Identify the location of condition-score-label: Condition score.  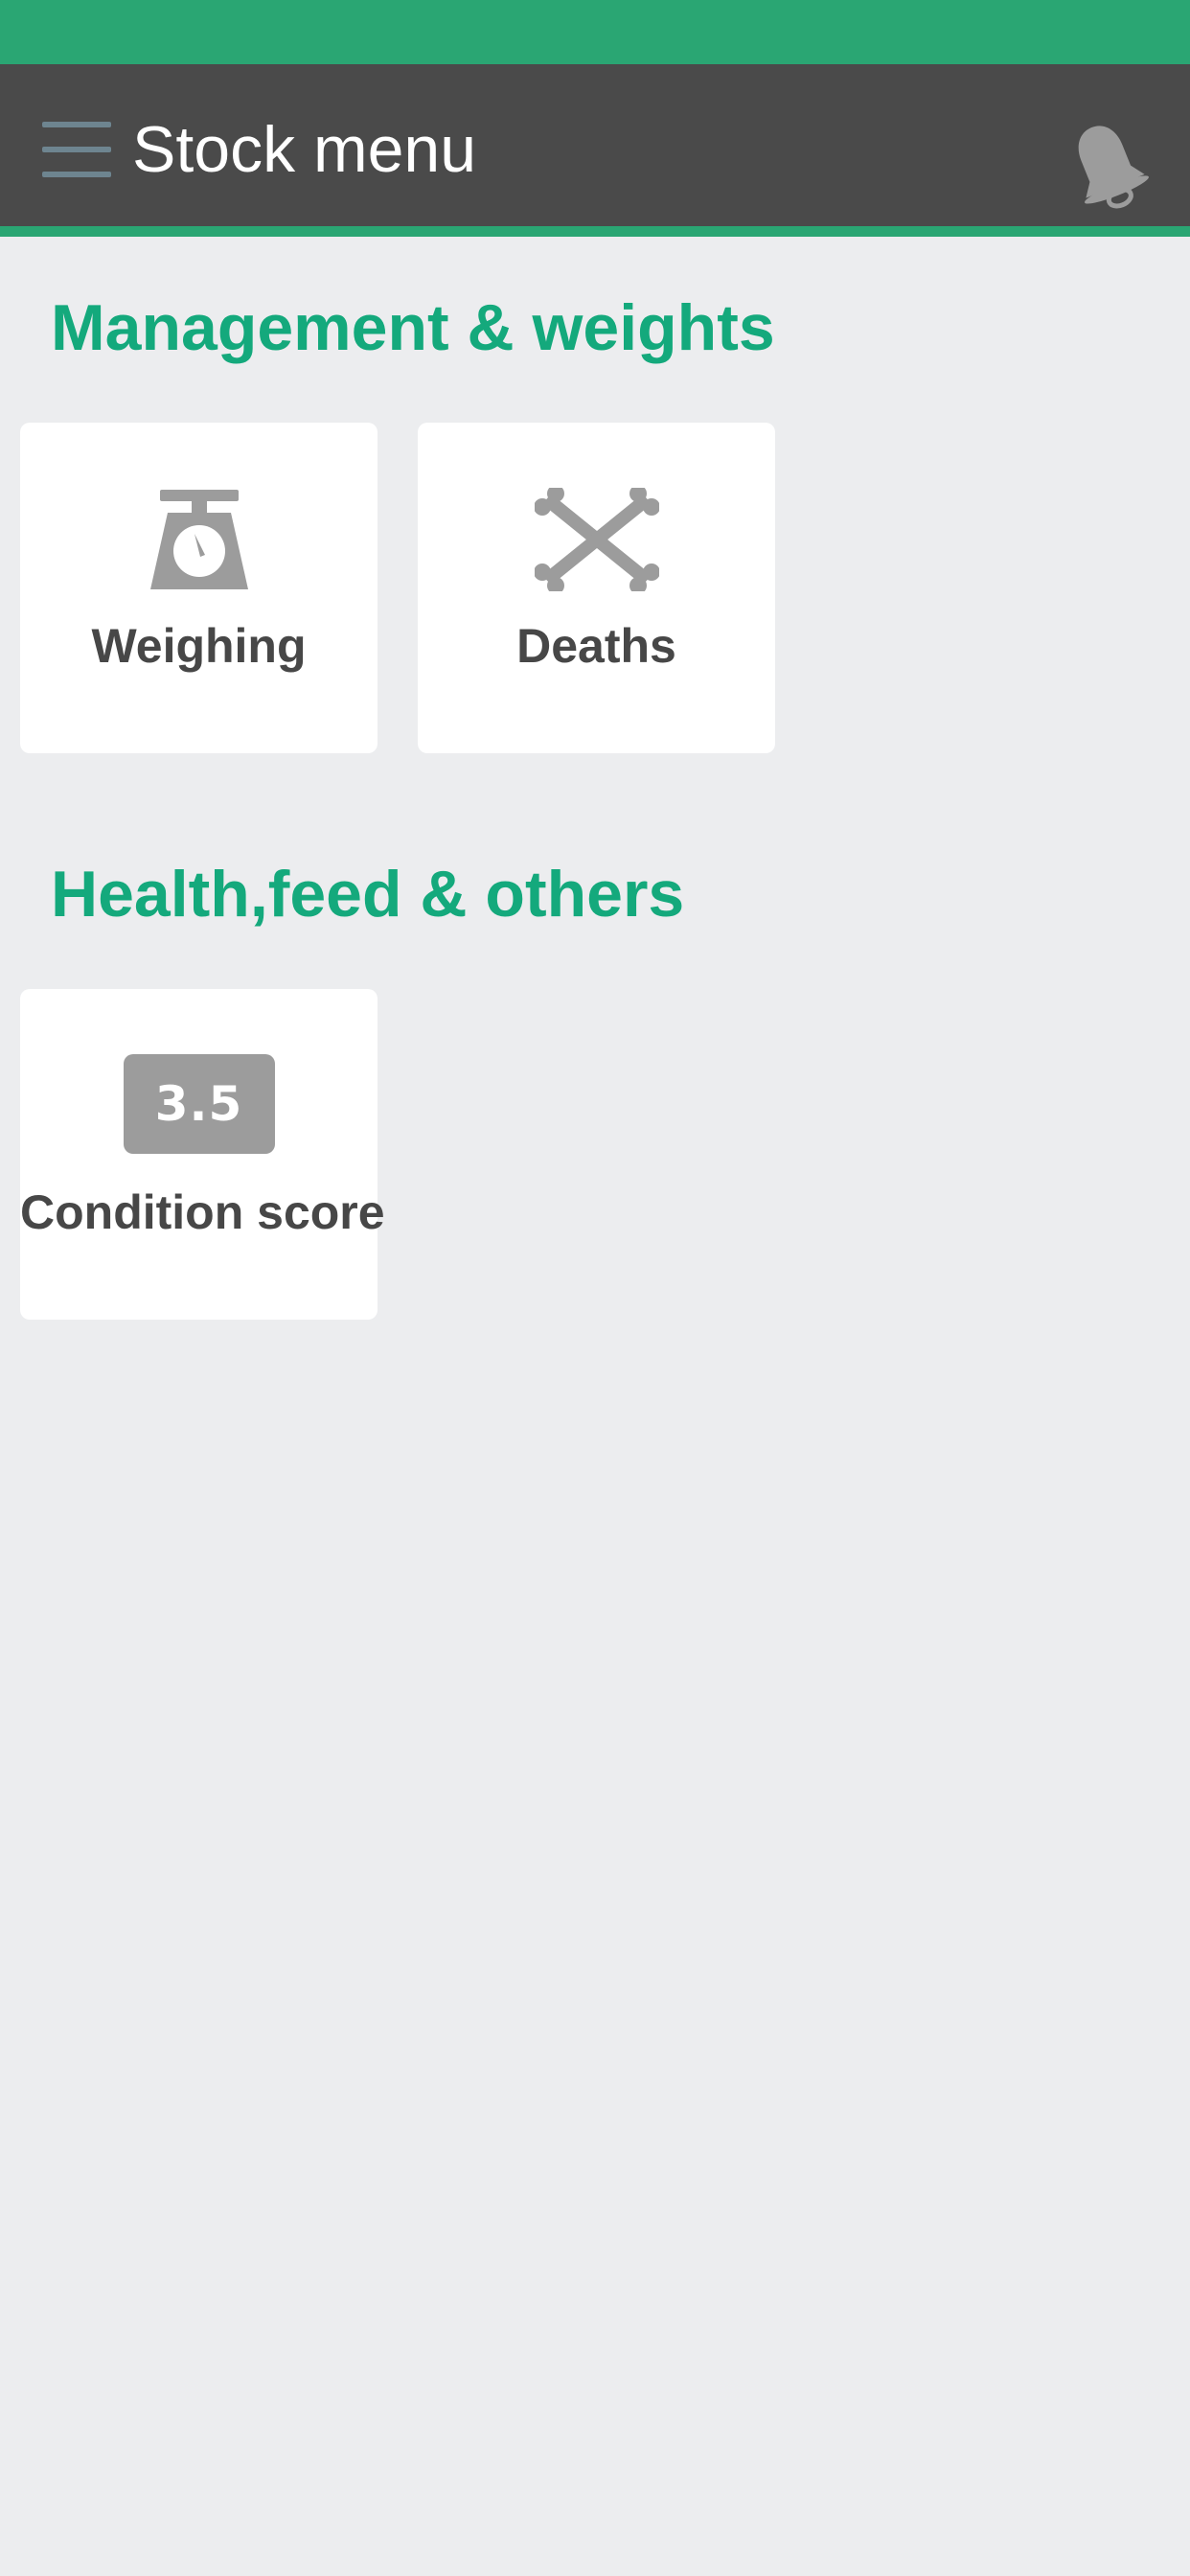
(203, 1212).